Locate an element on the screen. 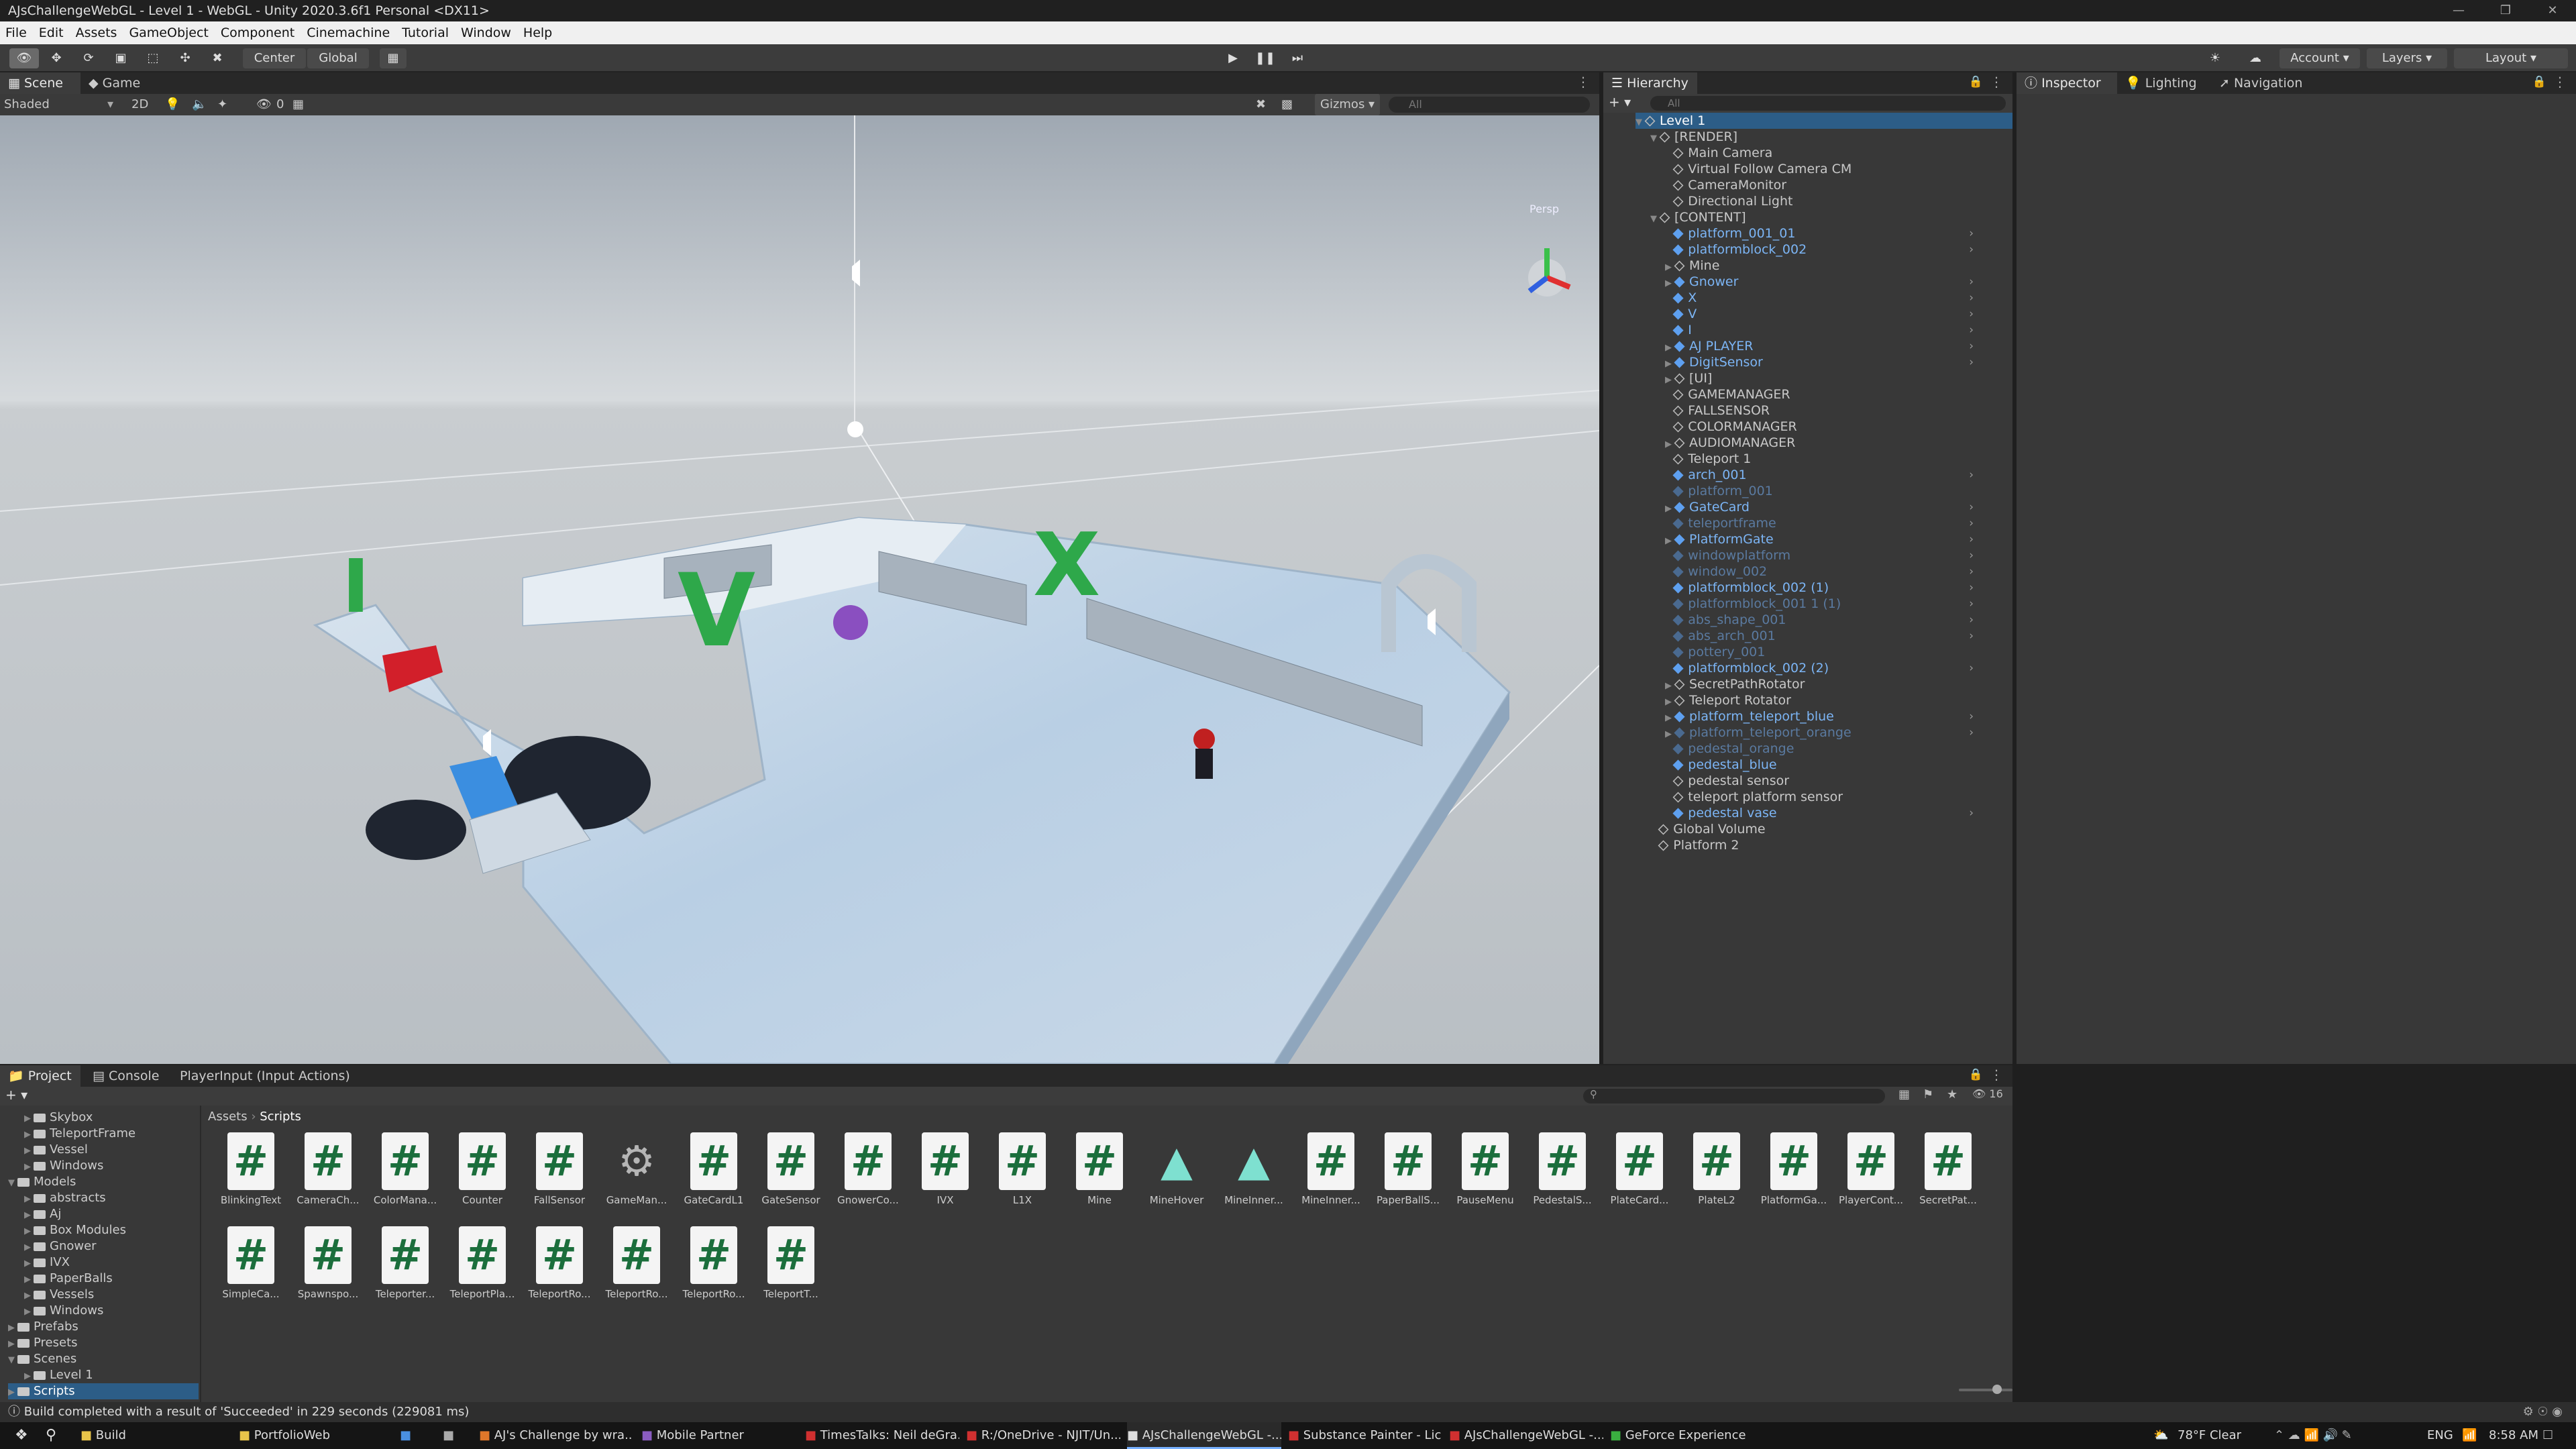 This screenshot has width=2576, height=1449. tab-console: ▤ Console is located at coordinates (128, 1076).